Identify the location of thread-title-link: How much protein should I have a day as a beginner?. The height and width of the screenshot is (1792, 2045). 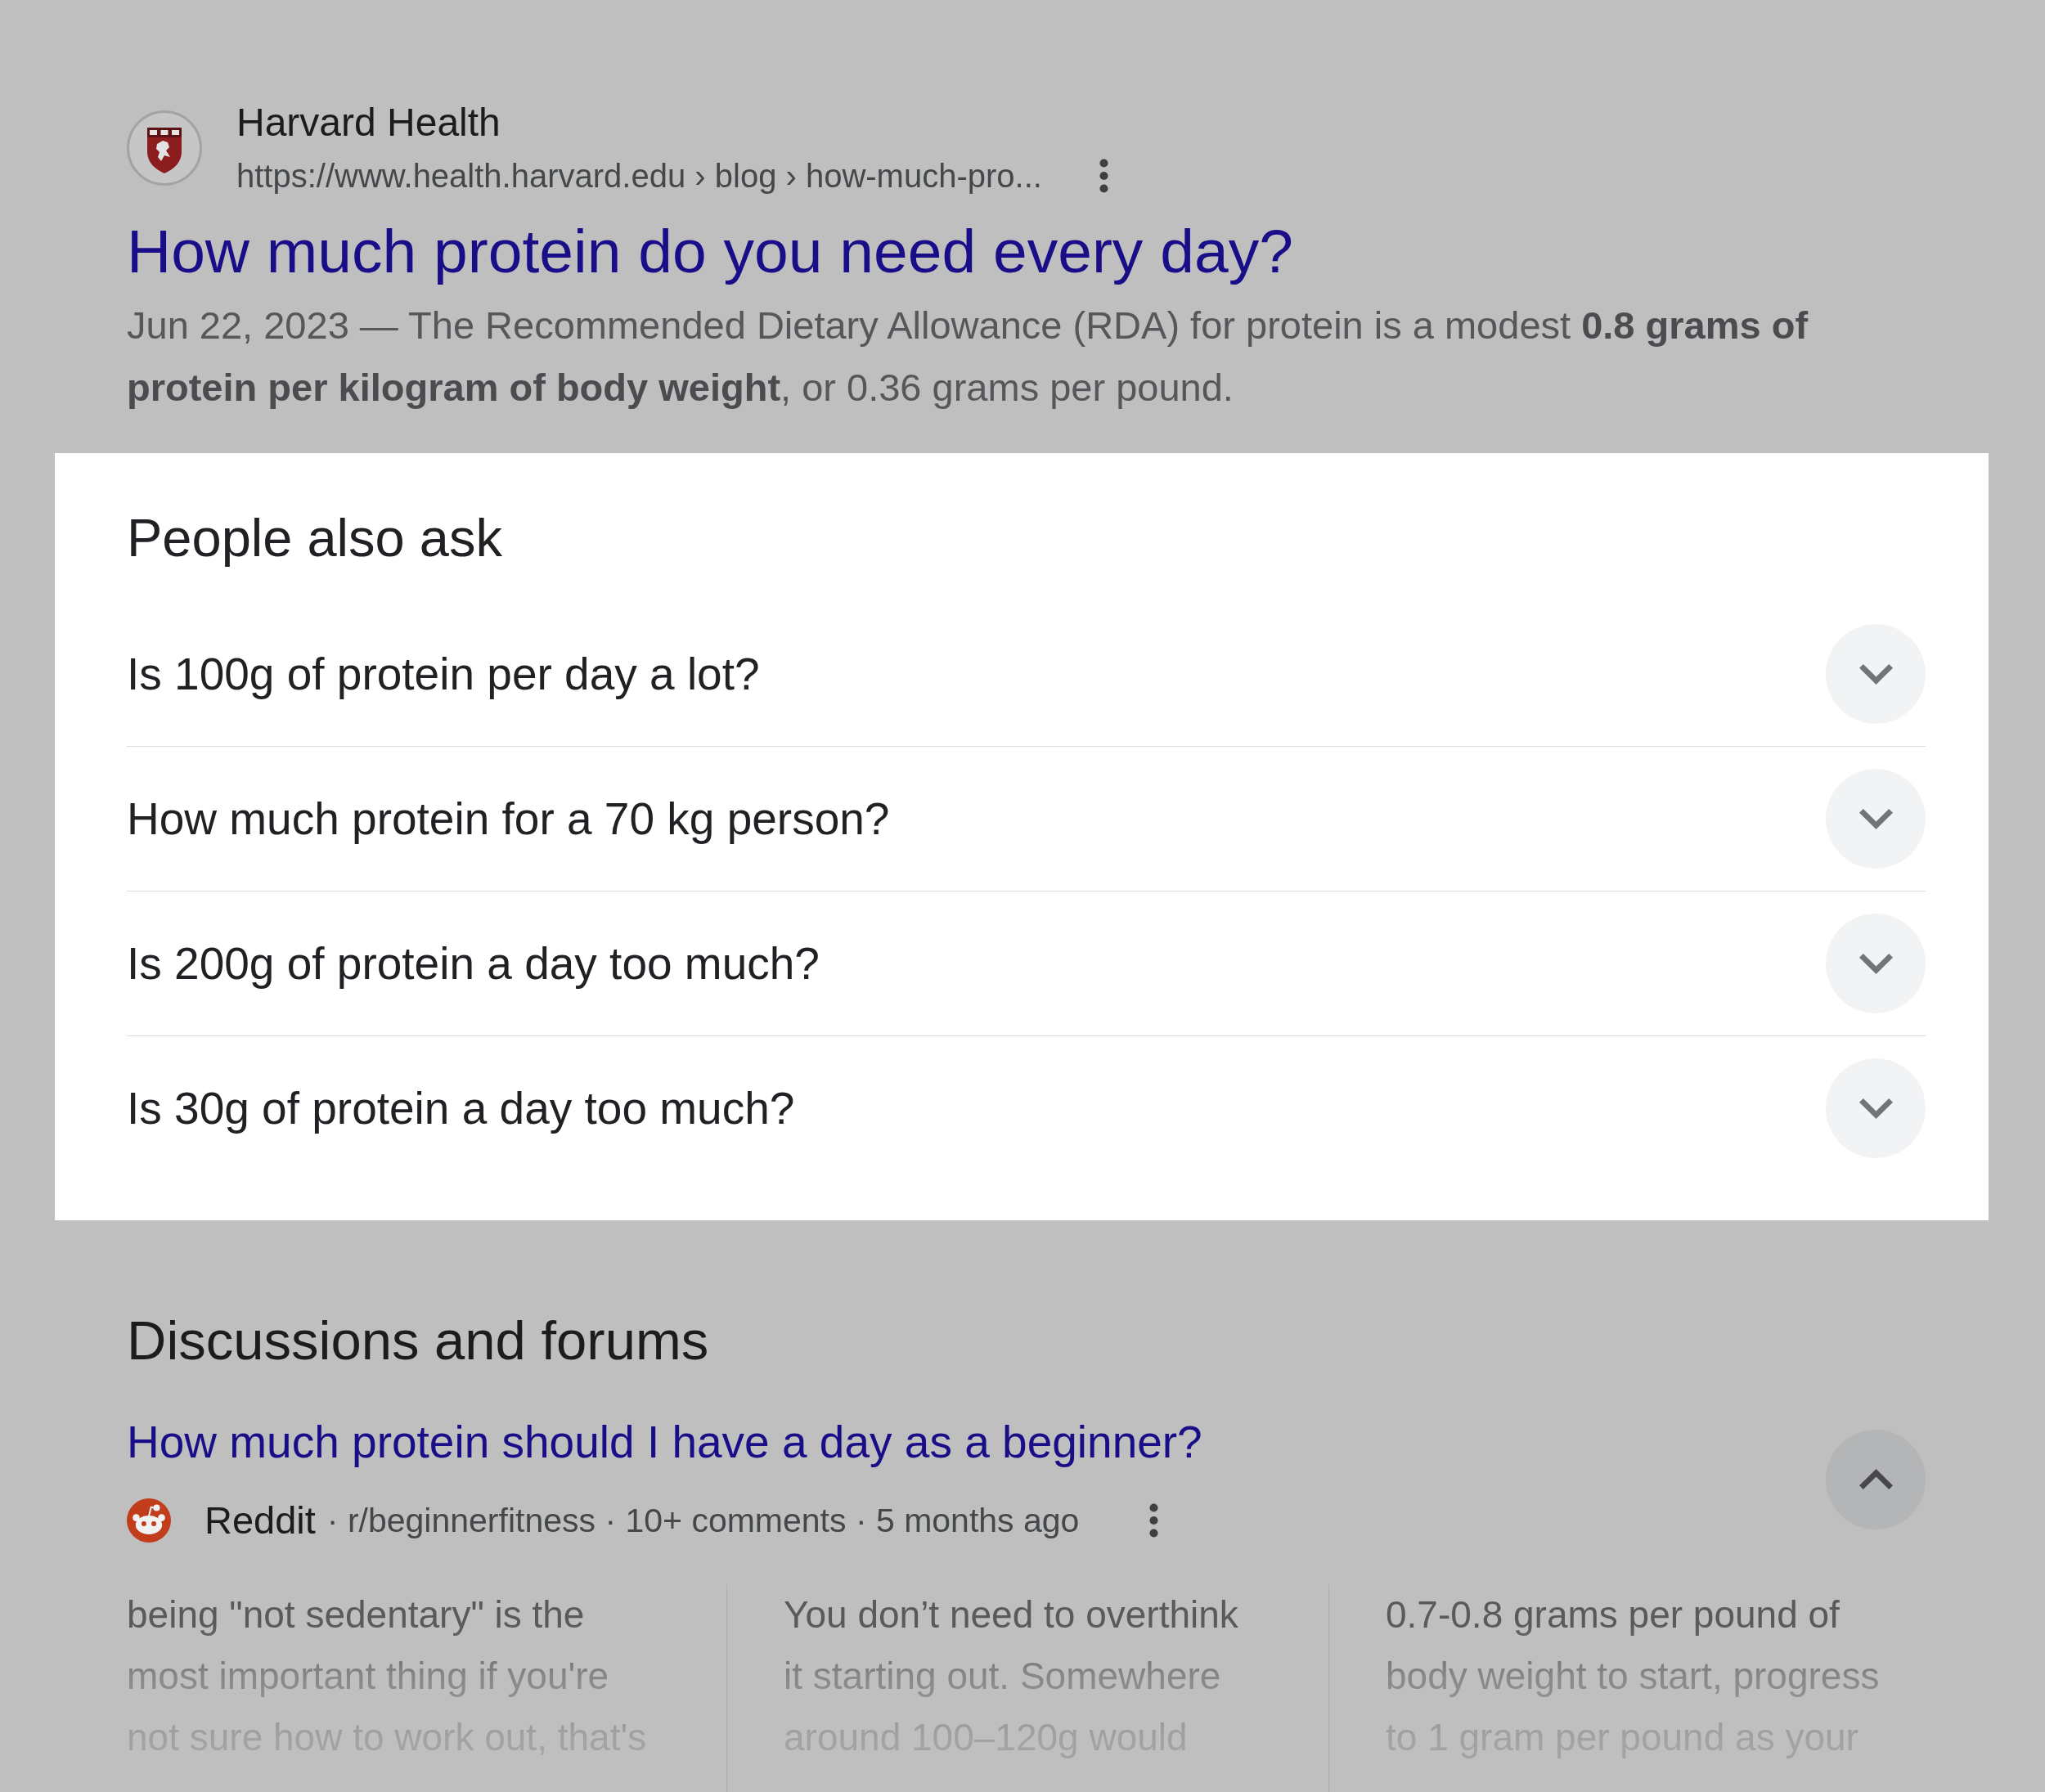
(664, 1442).